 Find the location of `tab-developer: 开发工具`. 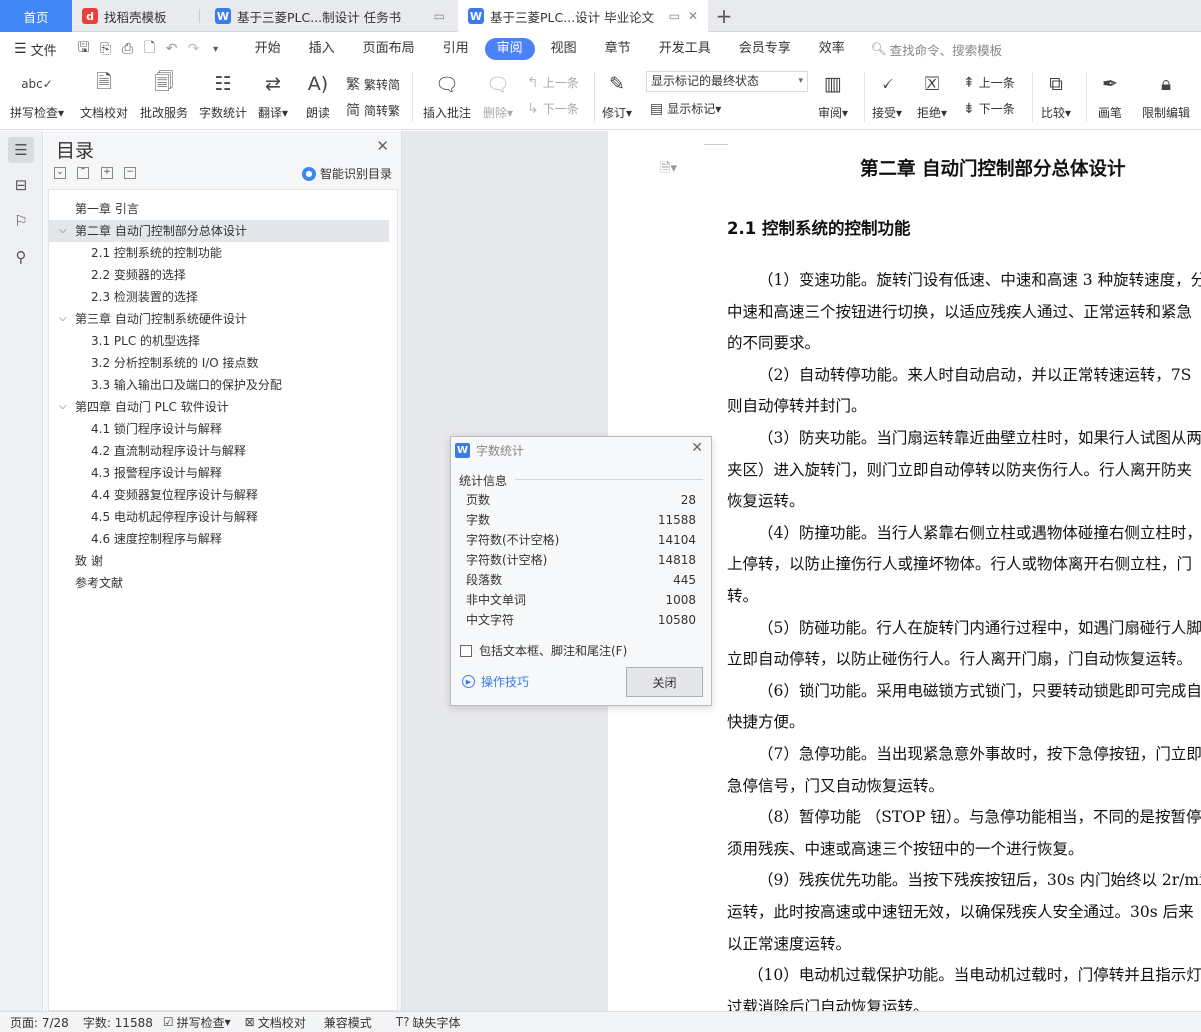

tab-developer: 开发工具 is located at coordinates (685, 49).